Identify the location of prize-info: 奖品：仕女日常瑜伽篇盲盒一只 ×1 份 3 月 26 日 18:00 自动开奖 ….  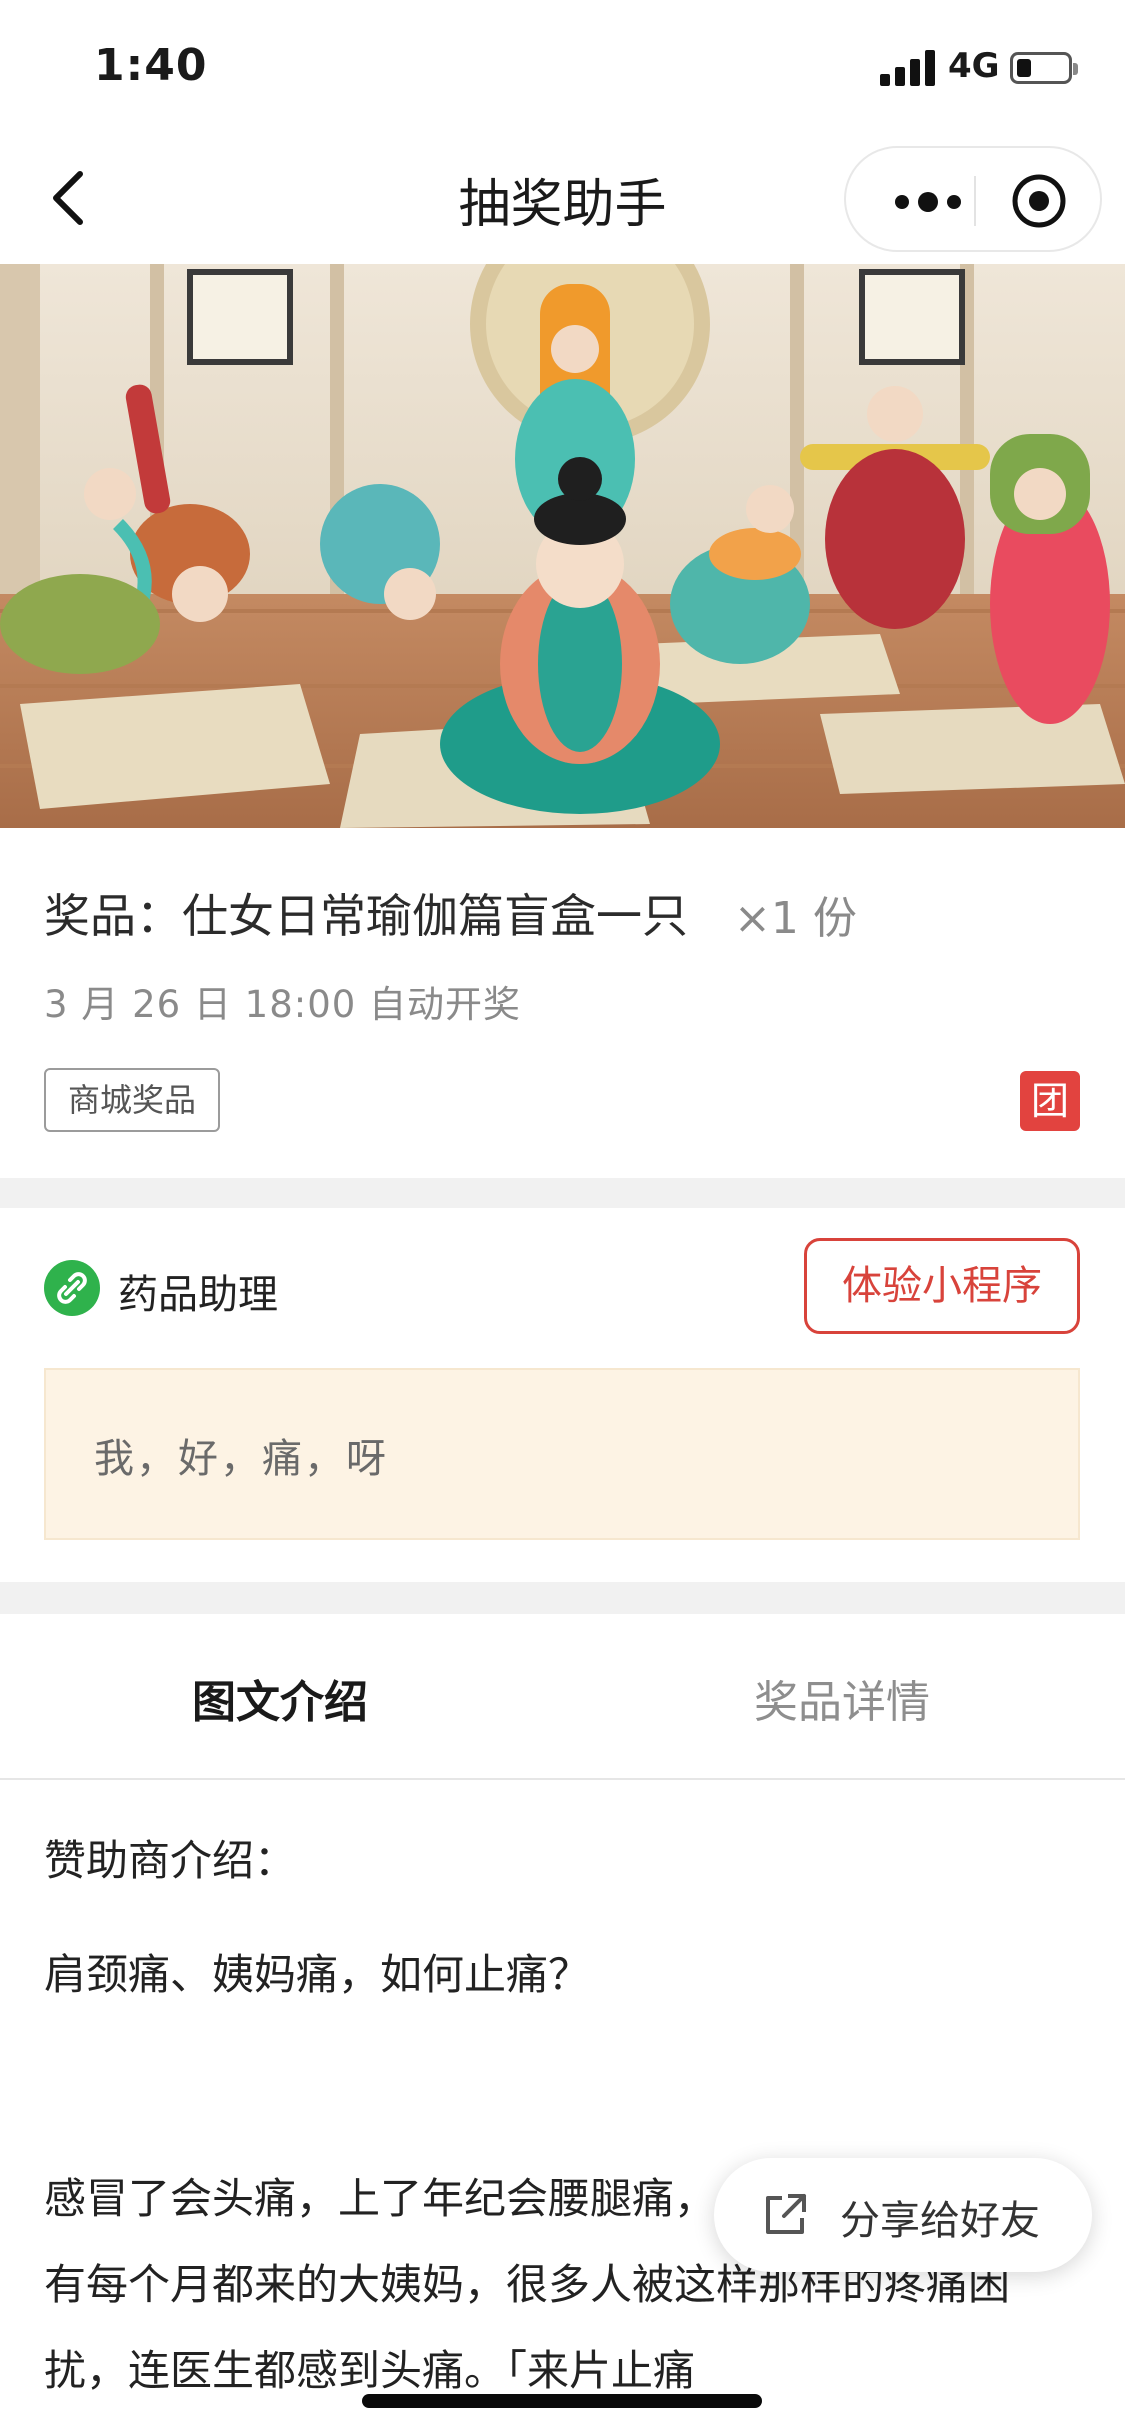
(562, 1003).